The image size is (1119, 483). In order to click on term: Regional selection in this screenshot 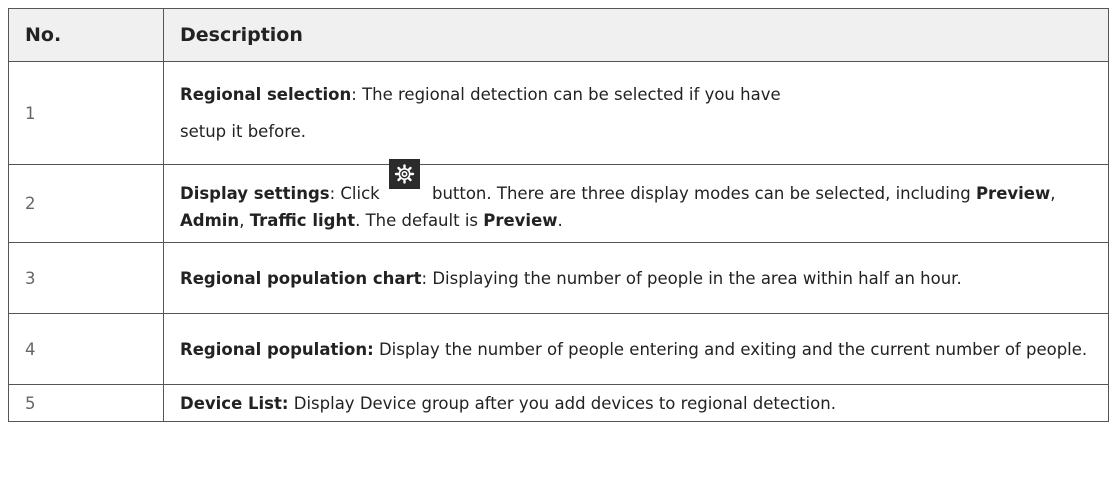, I will do `click(266, 94)`.